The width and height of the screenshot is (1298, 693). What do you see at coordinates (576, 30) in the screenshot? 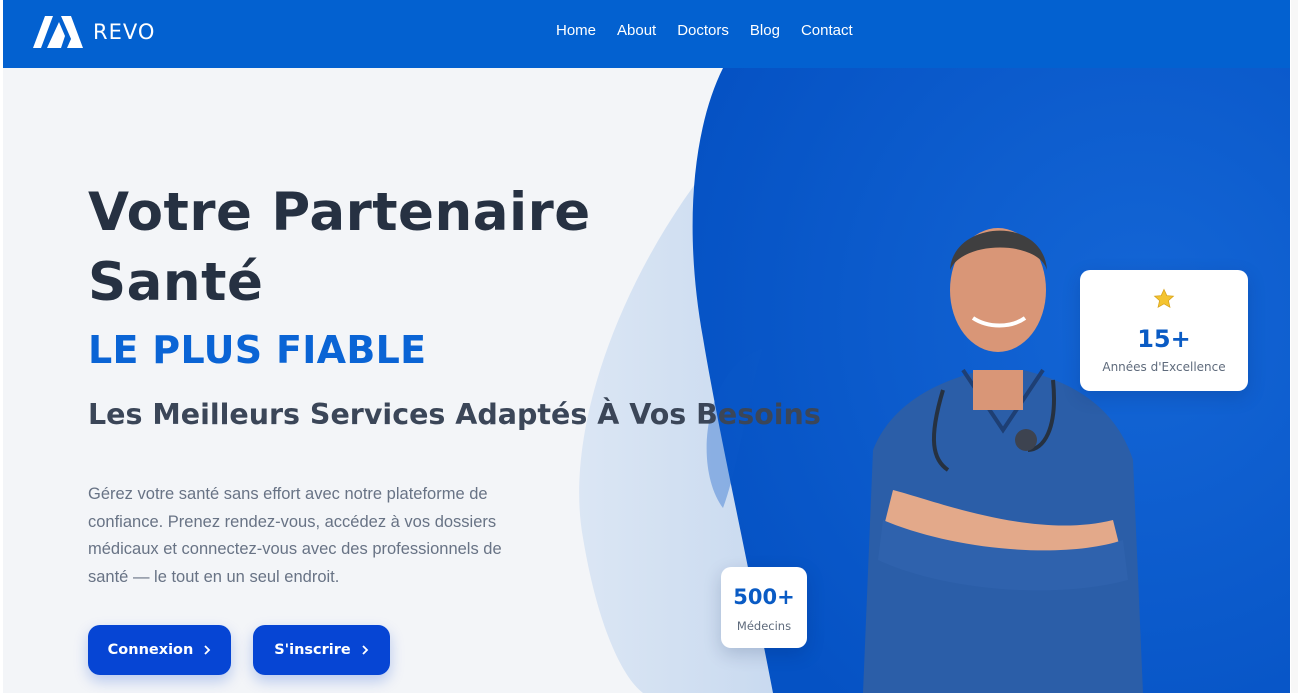
I see `nav-home: Home` at bounding box center [576, 30].